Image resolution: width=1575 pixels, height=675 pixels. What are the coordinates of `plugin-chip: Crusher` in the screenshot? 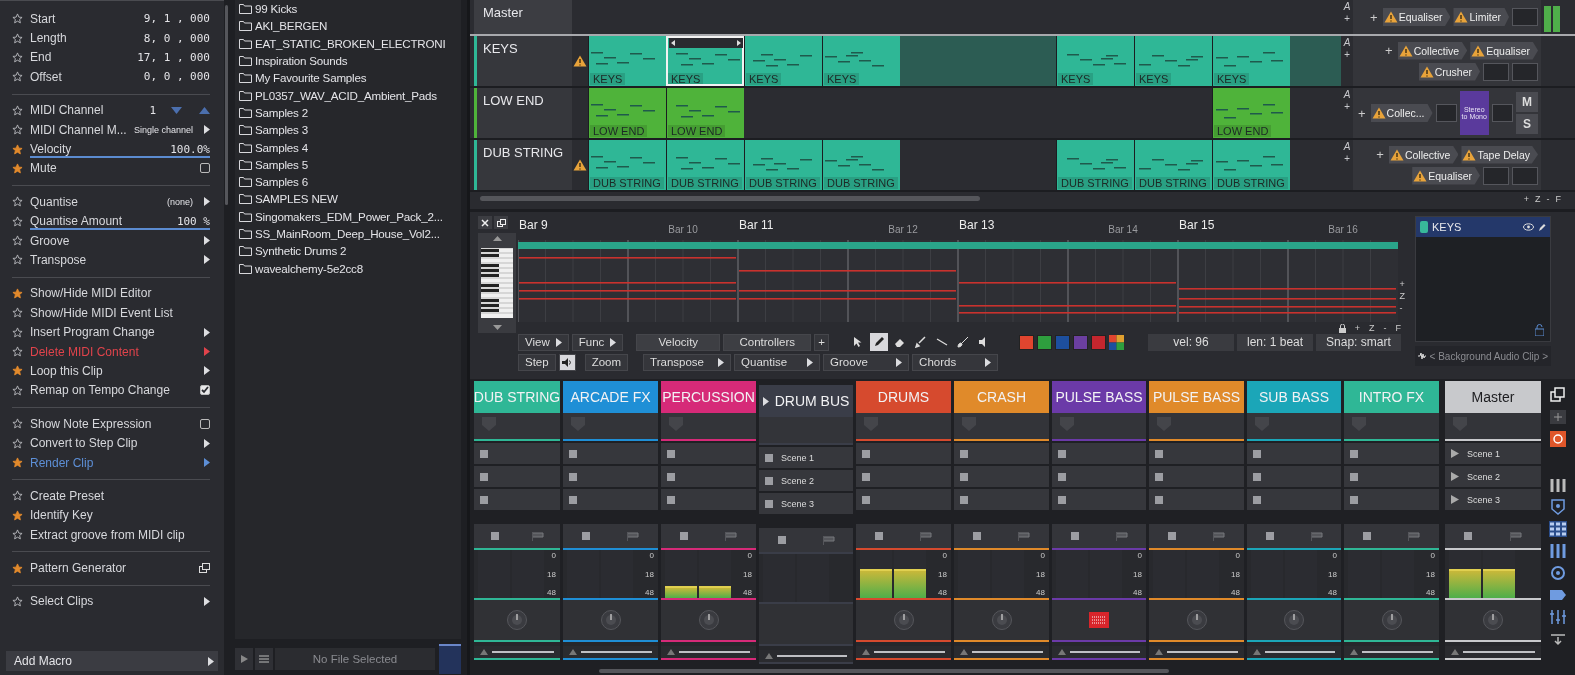 It's located at (1449, 71).